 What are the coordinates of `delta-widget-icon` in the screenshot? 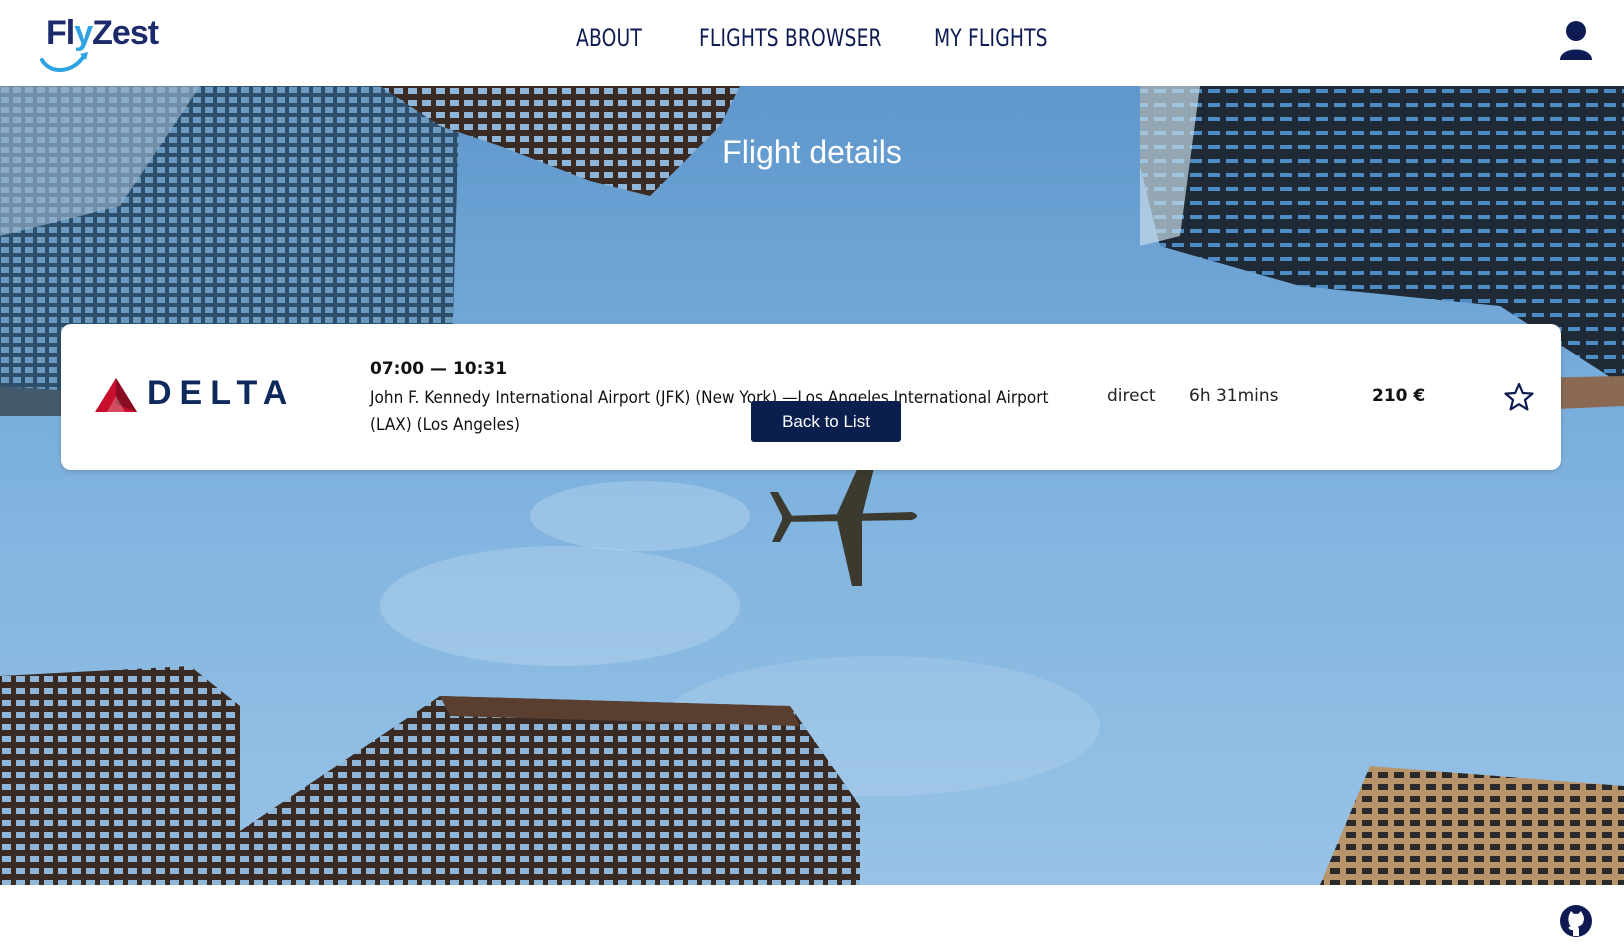 It's located at (116, 395).